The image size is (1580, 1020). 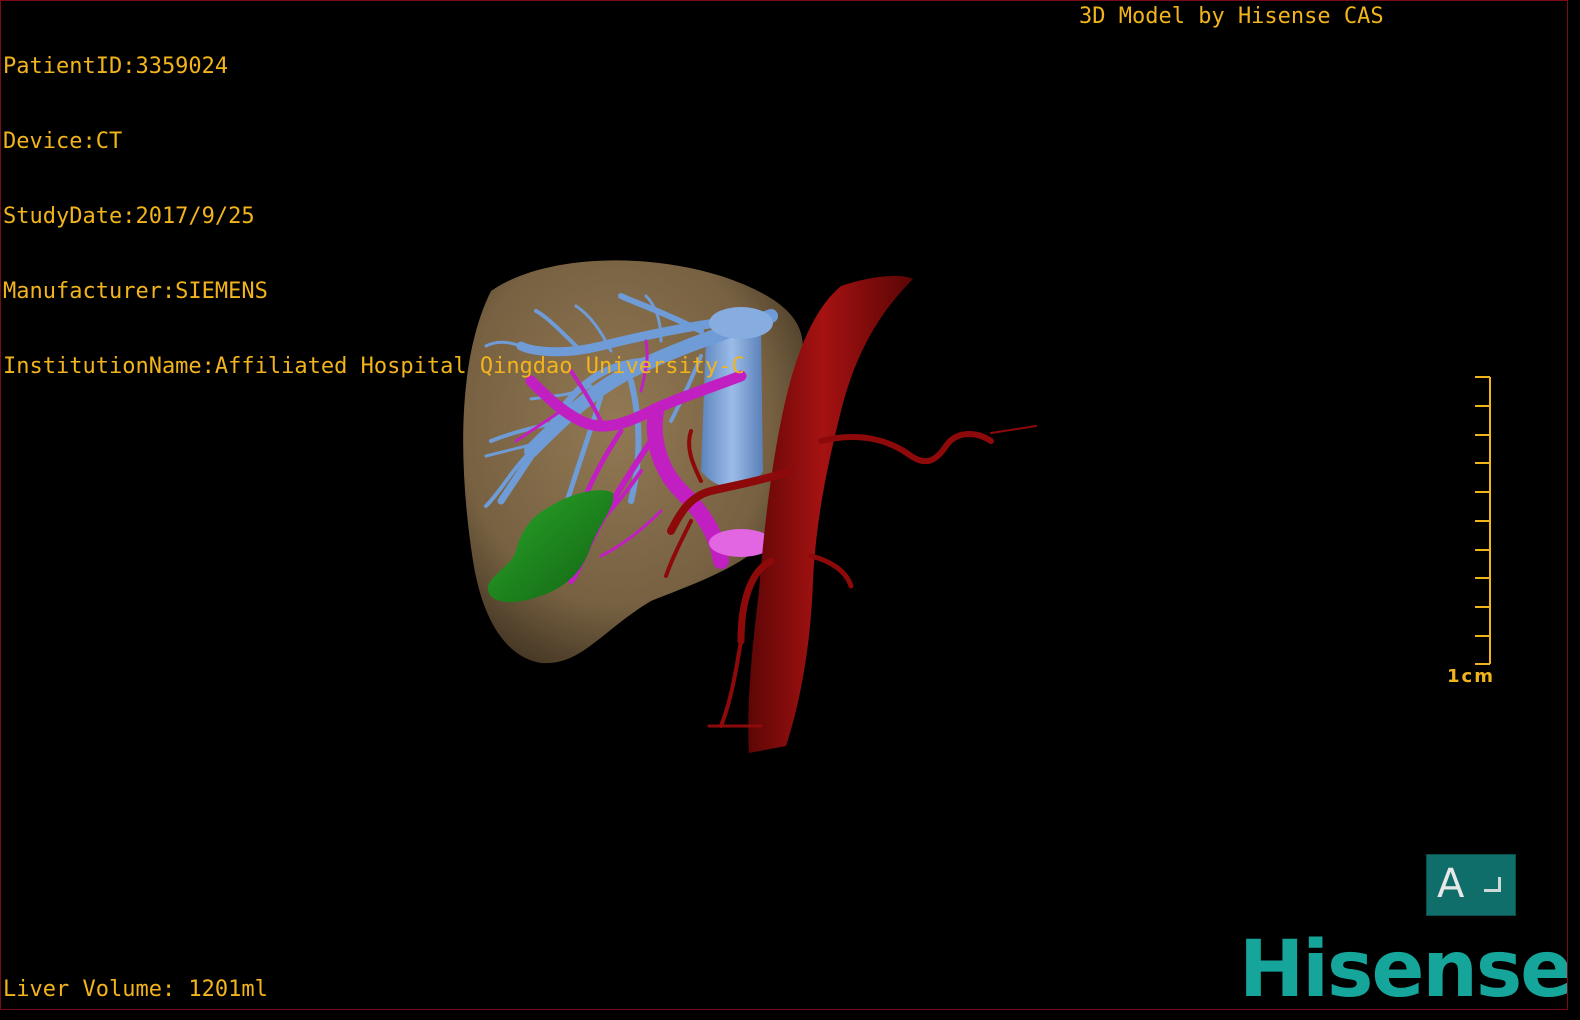 I want to click on scale-bar-label: 1cm, so click(x=1471, y=676).